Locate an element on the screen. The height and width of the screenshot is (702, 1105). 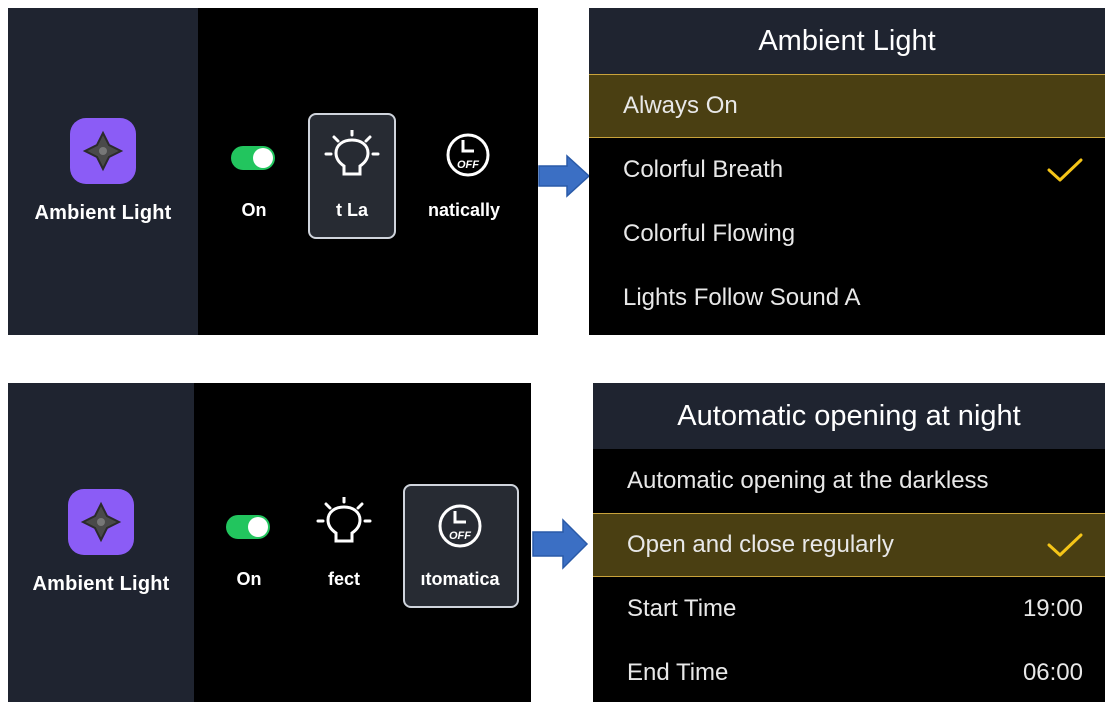
menu-item-open-close-regularly: Open and close regularly is located at coordinates (849, 545).